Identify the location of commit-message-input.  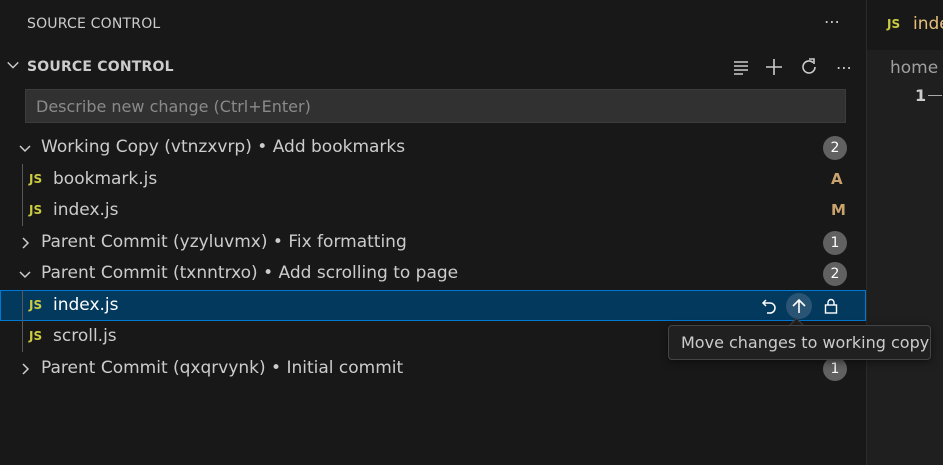
(435, 106).